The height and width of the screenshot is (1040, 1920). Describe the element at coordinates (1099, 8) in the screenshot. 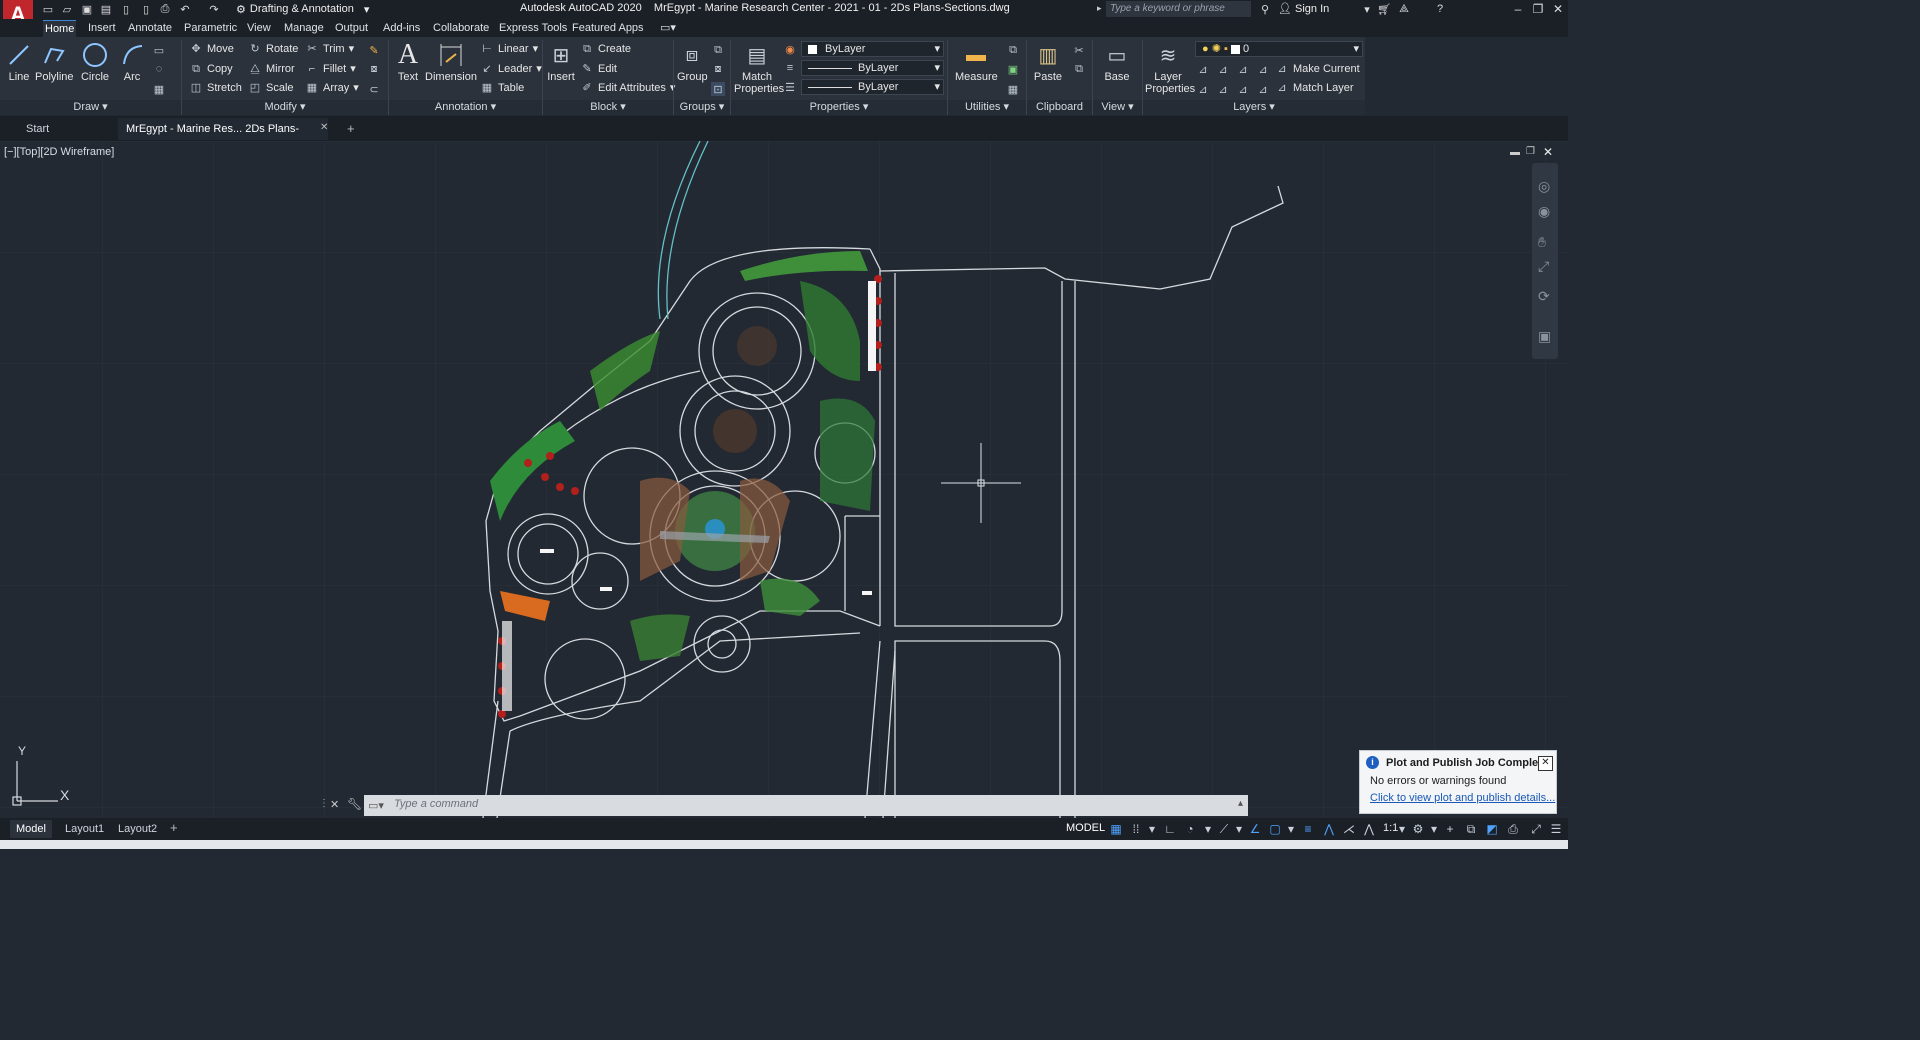

I see `chevron-right-icon: ▸` at that location.